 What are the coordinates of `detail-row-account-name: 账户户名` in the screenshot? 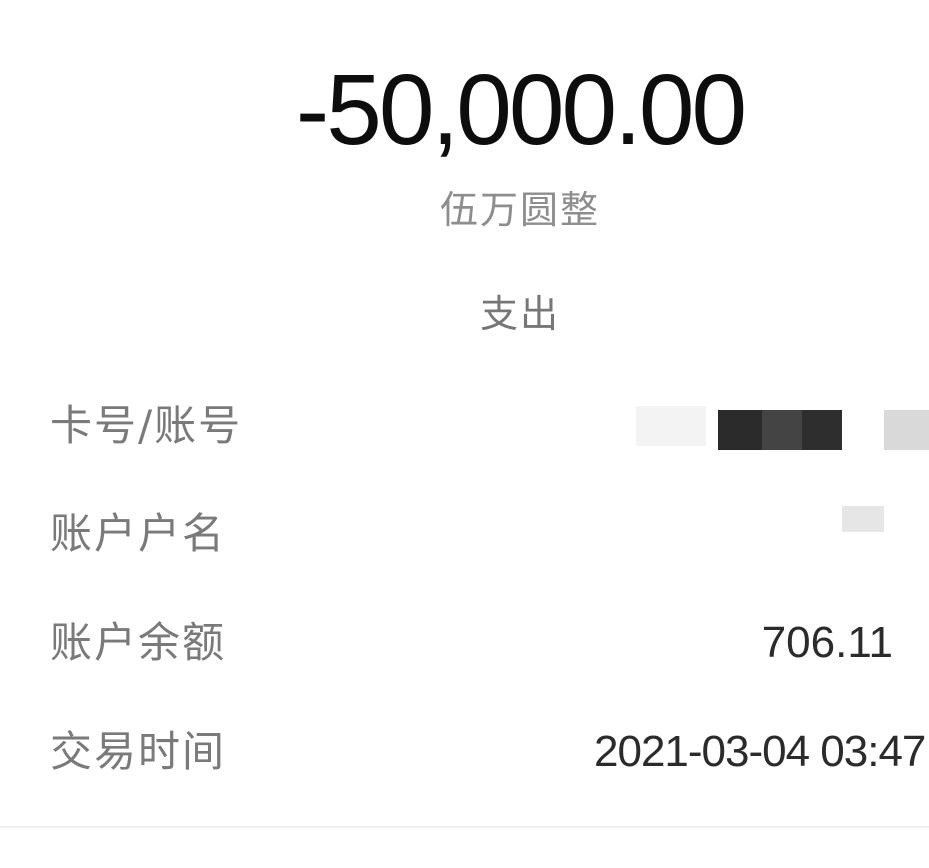 It's located at (464, 534).